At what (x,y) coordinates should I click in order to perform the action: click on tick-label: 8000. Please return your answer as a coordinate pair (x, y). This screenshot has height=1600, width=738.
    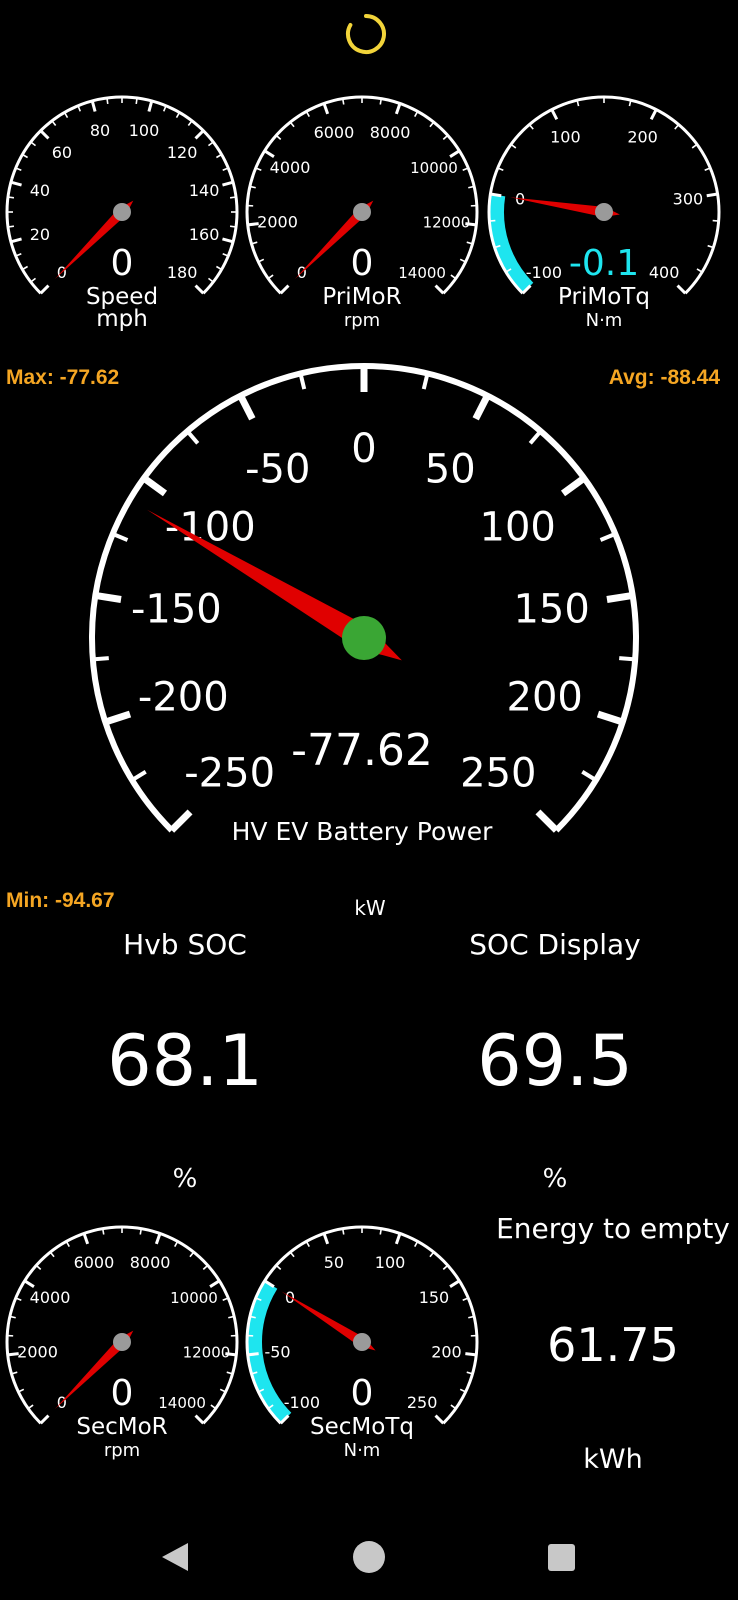
    Looking at the image, I should click on (150, 1262).